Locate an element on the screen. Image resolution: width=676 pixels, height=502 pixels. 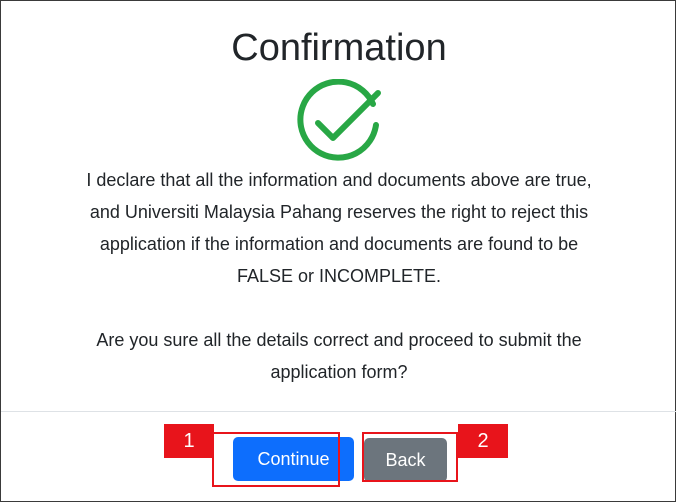
question-line: application form? is located at coordinates (339, 372).